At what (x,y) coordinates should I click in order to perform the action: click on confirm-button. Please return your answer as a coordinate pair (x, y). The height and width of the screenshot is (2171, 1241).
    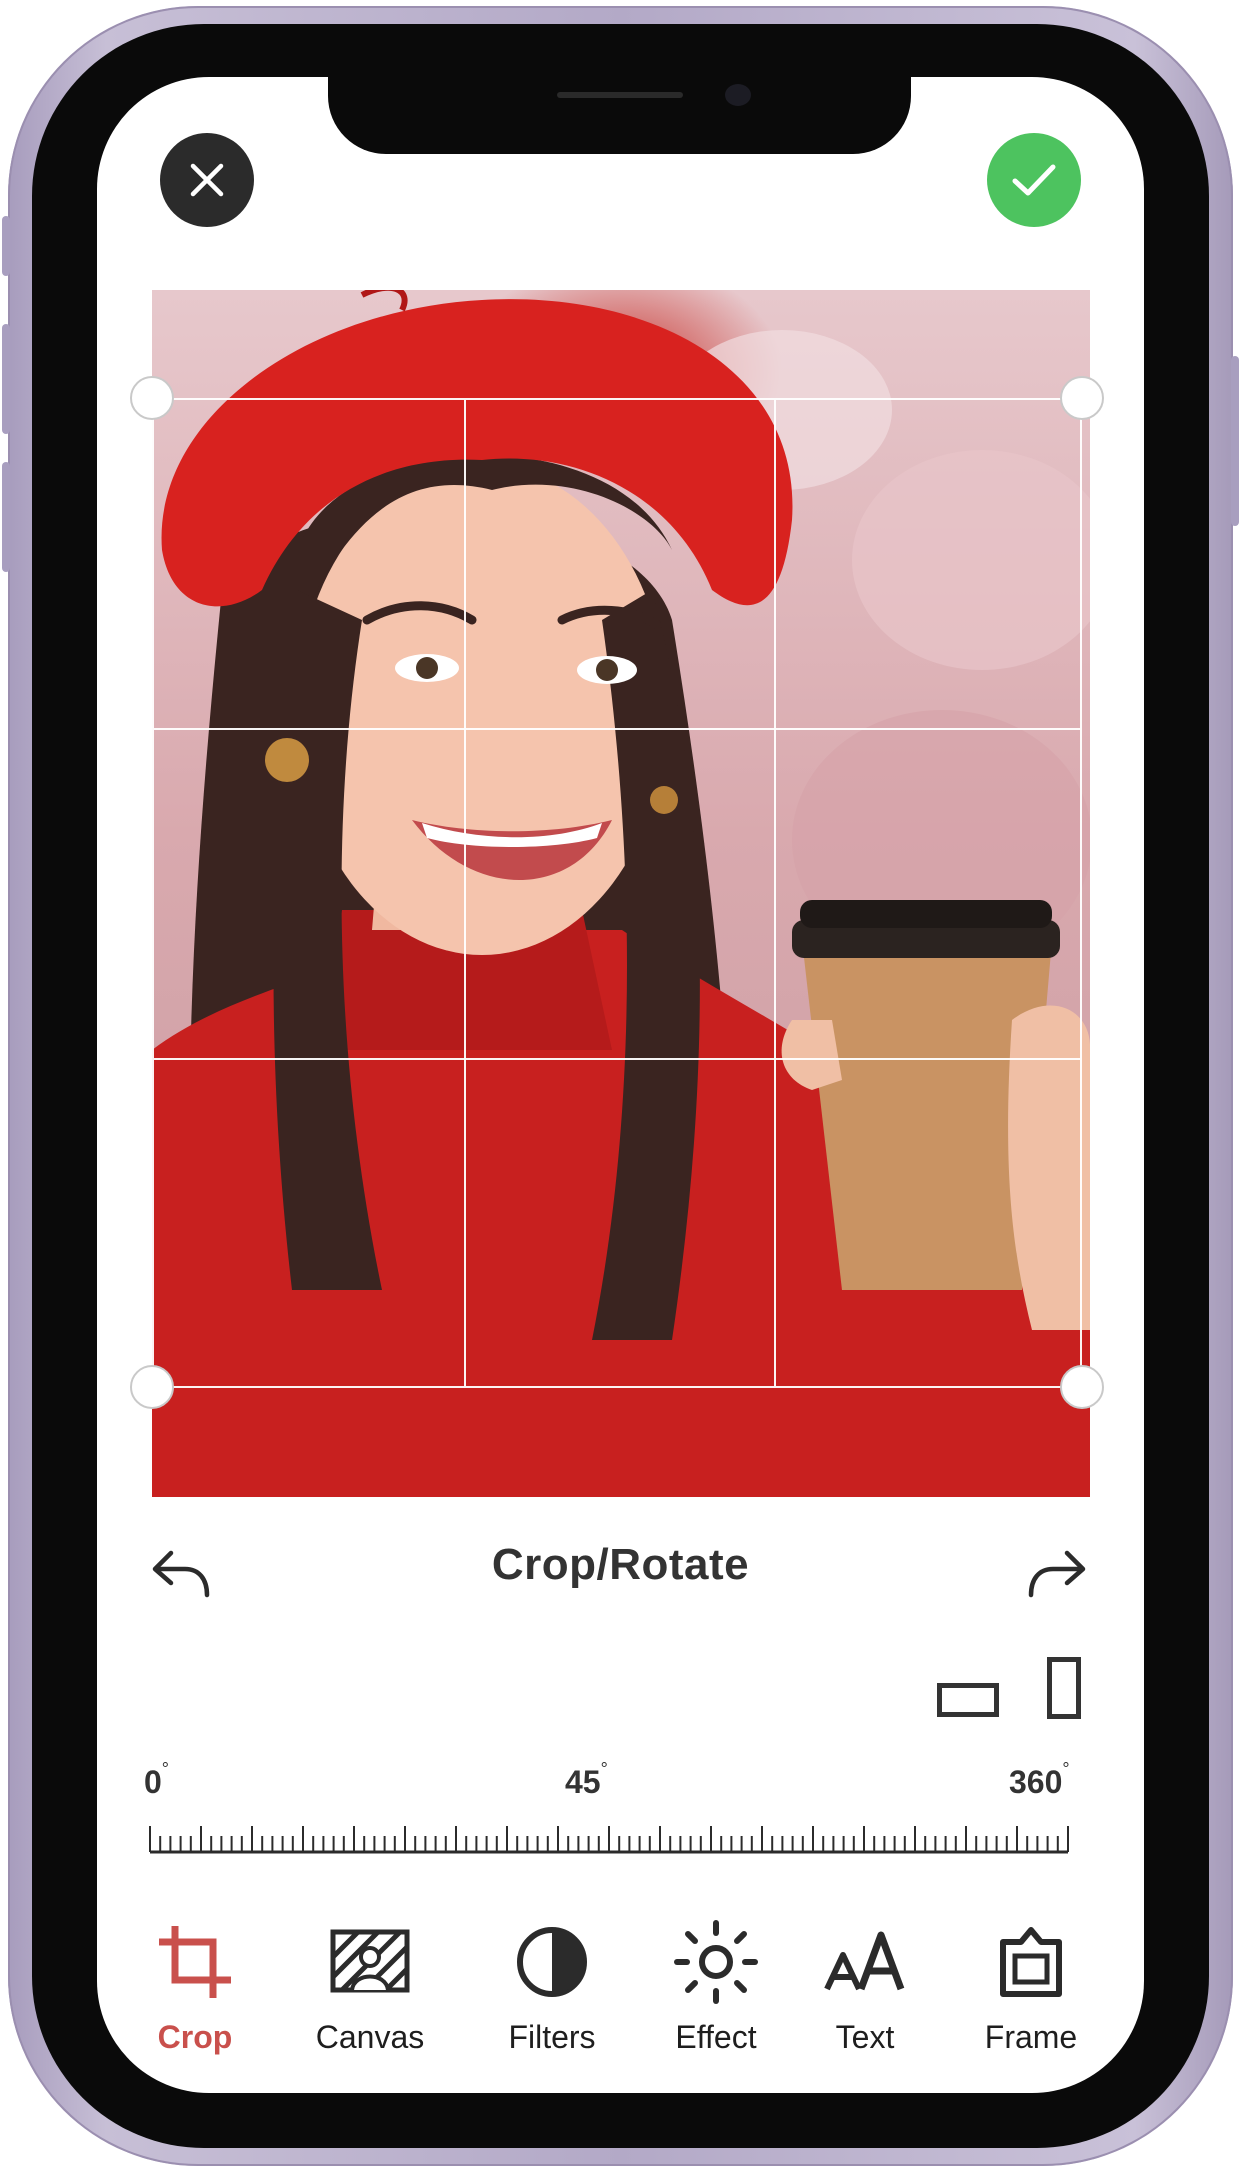
    Looking at the image, I should click on (1034, 180).